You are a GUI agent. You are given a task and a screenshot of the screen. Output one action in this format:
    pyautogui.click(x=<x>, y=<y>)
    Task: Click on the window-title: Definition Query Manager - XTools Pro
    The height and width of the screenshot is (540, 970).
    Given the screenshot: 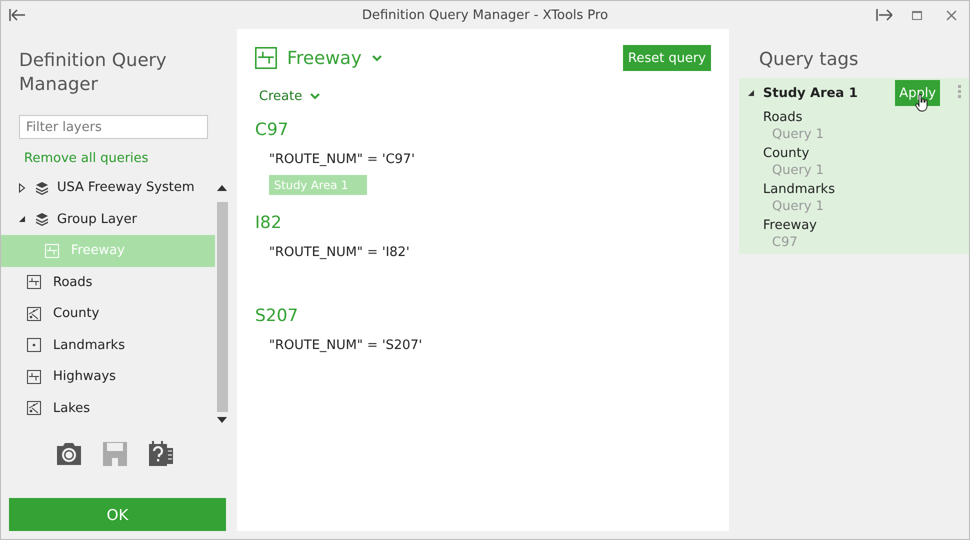 What is the action you would take?
    pyautogui.click(x=485, y=15)
    